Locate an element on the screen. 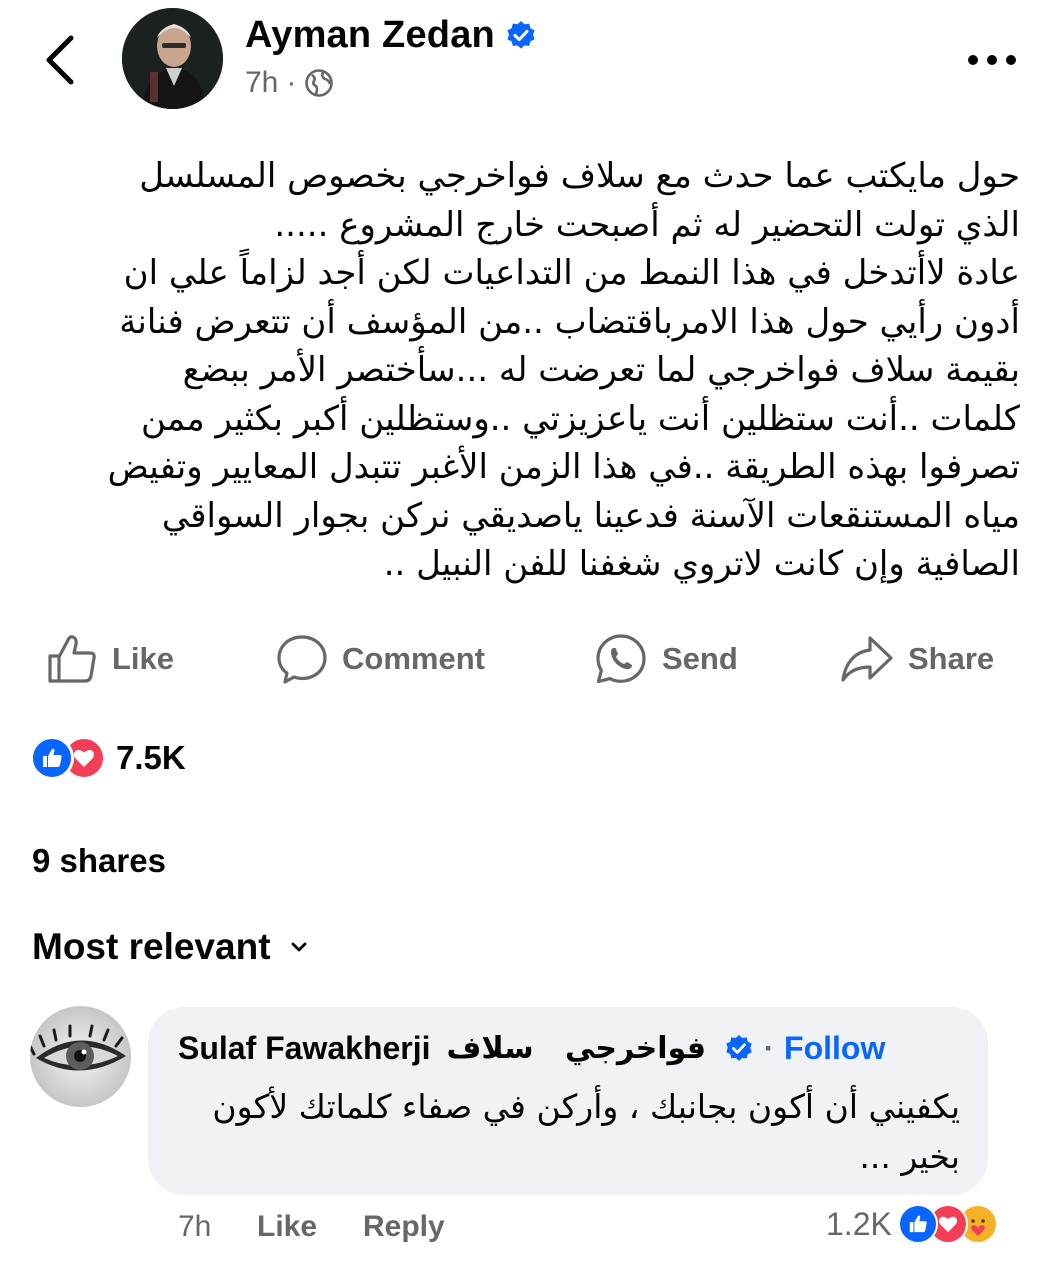 This screenshot has height=1280, width=1051. commenter-name-arabic: فواخرجي سلاف is located at coordinates (576, 1048).